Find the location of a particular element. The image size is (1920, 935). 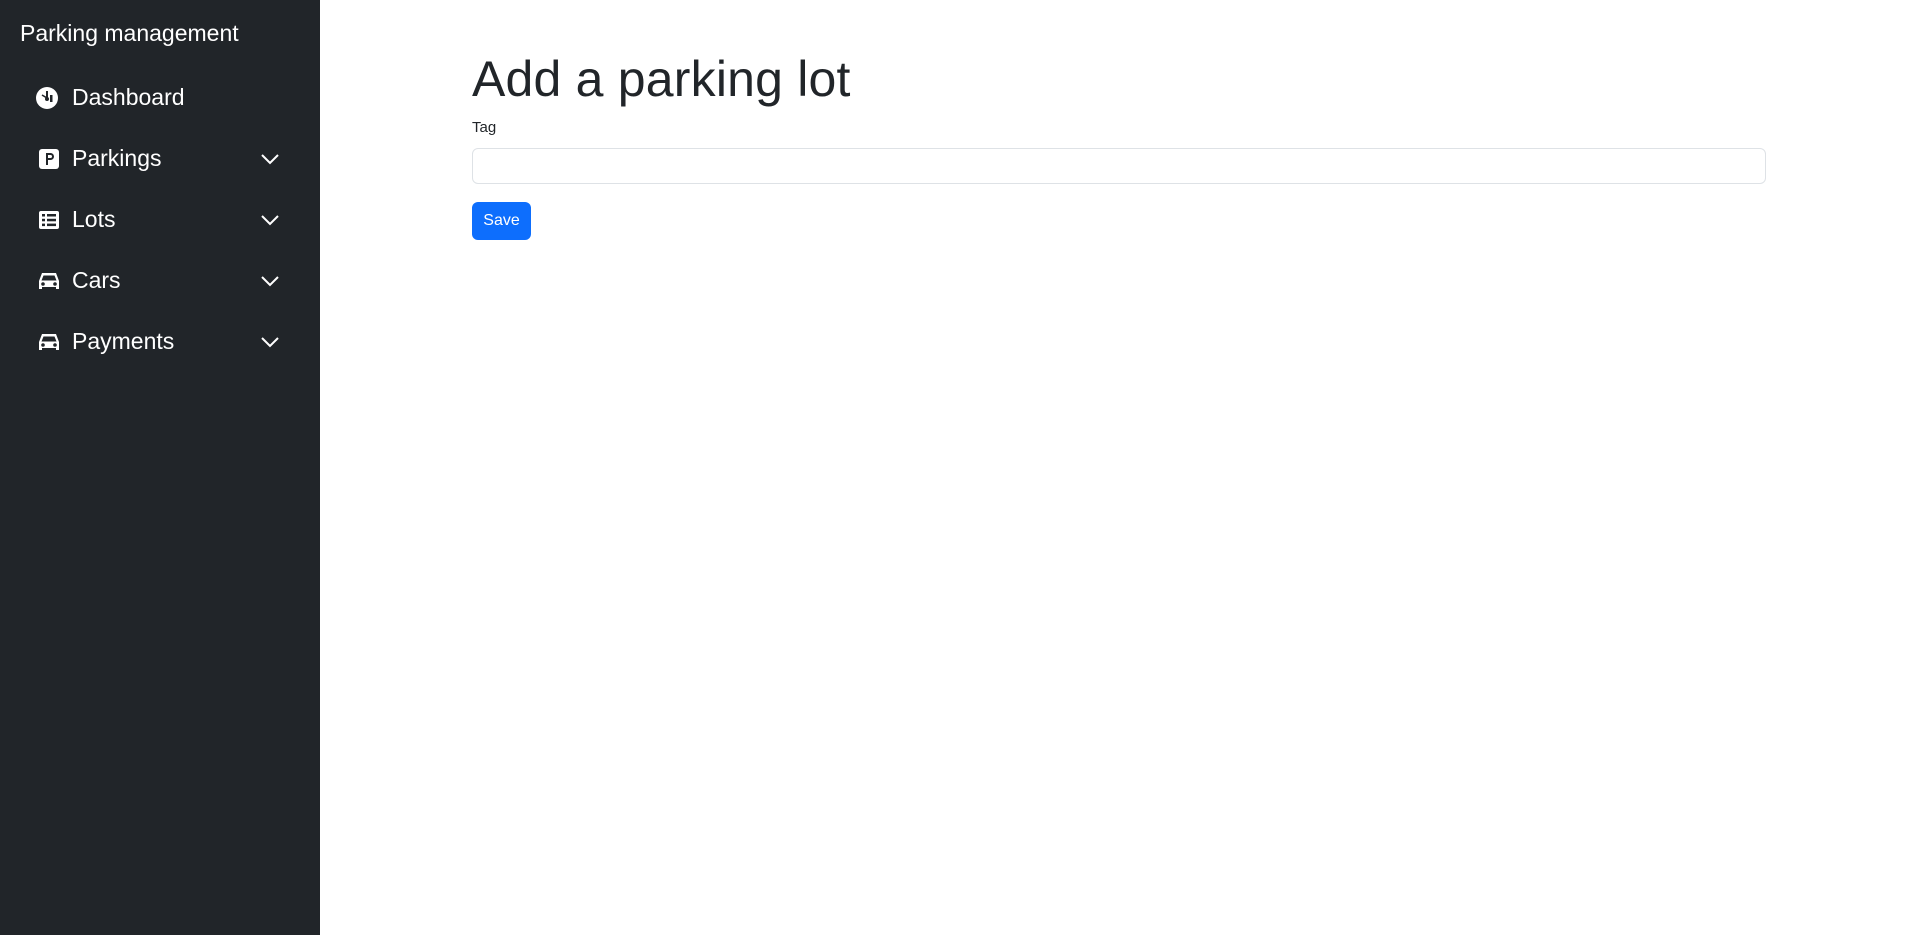

sidebar-item-label: Payments is located at coordinates (123, 341).